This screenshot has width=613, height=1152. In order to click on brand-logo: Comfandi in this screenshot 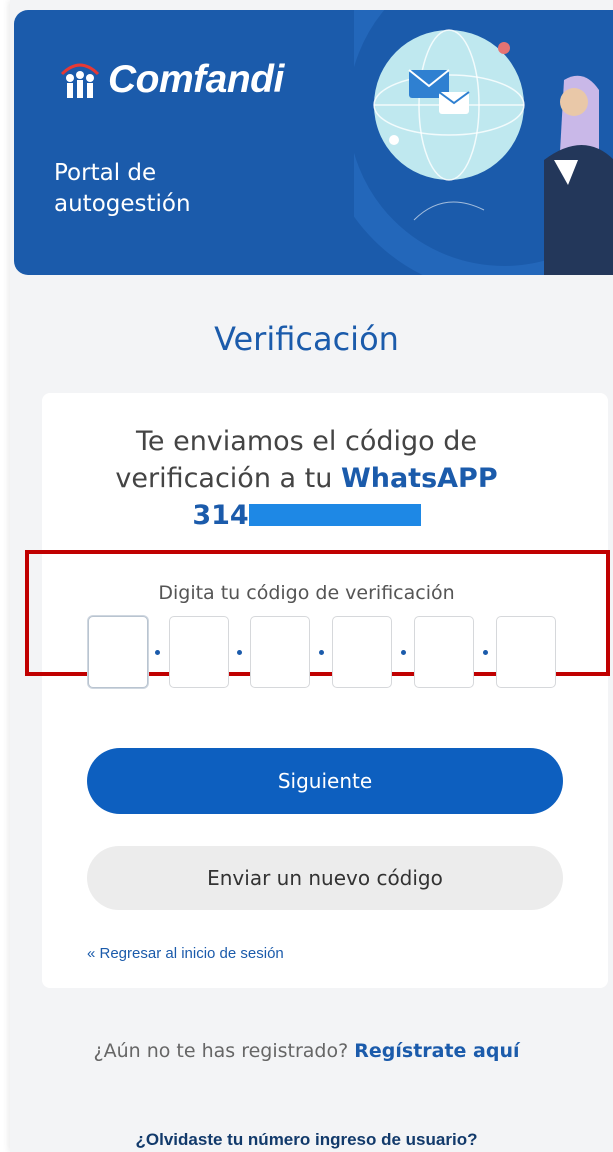, I will do `click(171, 80)`.